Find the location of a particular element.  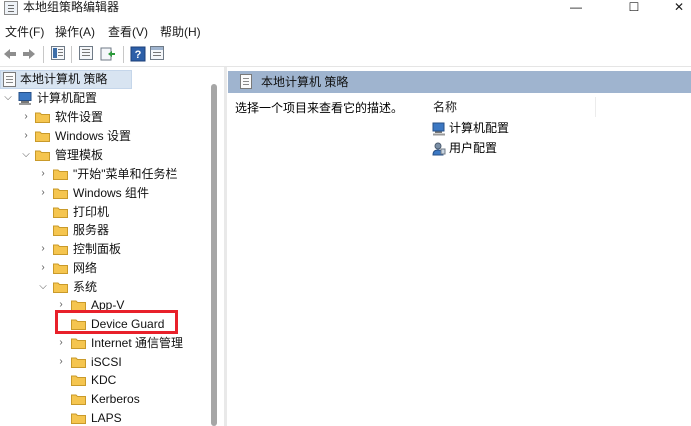

tree-label: 管理模板 is located at coordinates (79, 155).